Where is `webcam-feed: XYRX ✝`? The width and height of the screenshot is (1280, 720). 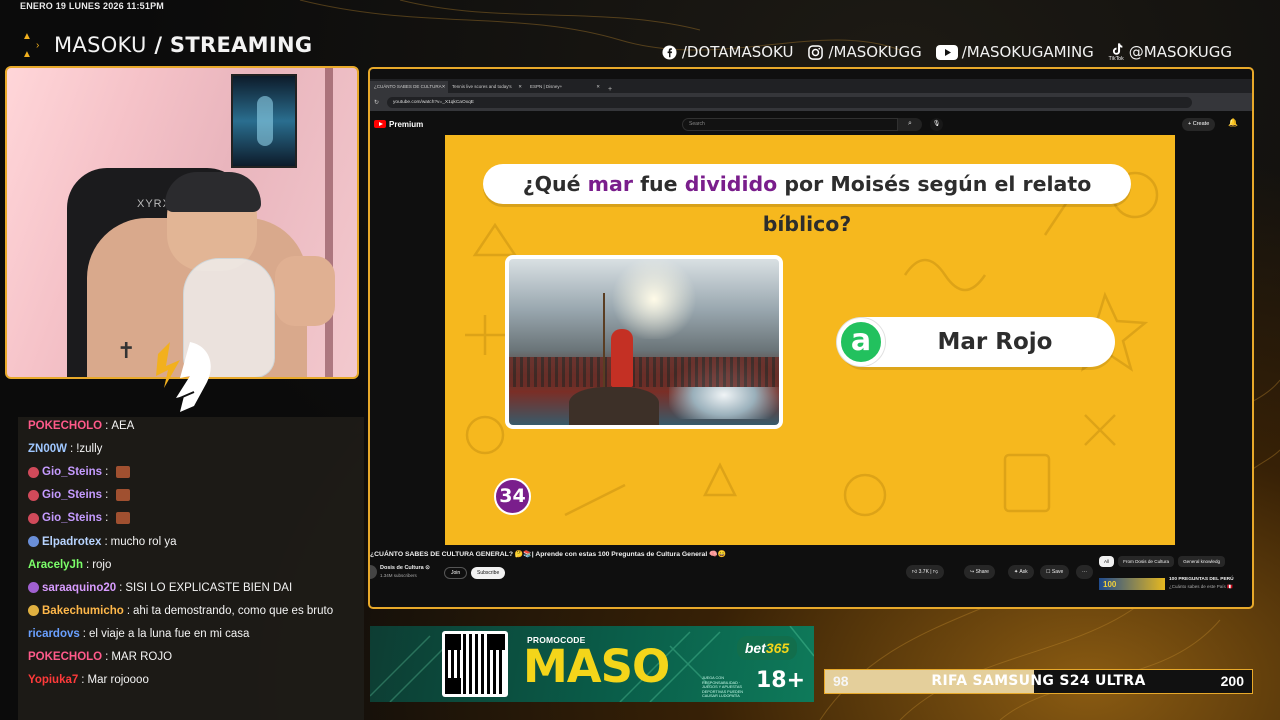
webcam-feed: XYRX ✝ is located at coordinates (182, 222).